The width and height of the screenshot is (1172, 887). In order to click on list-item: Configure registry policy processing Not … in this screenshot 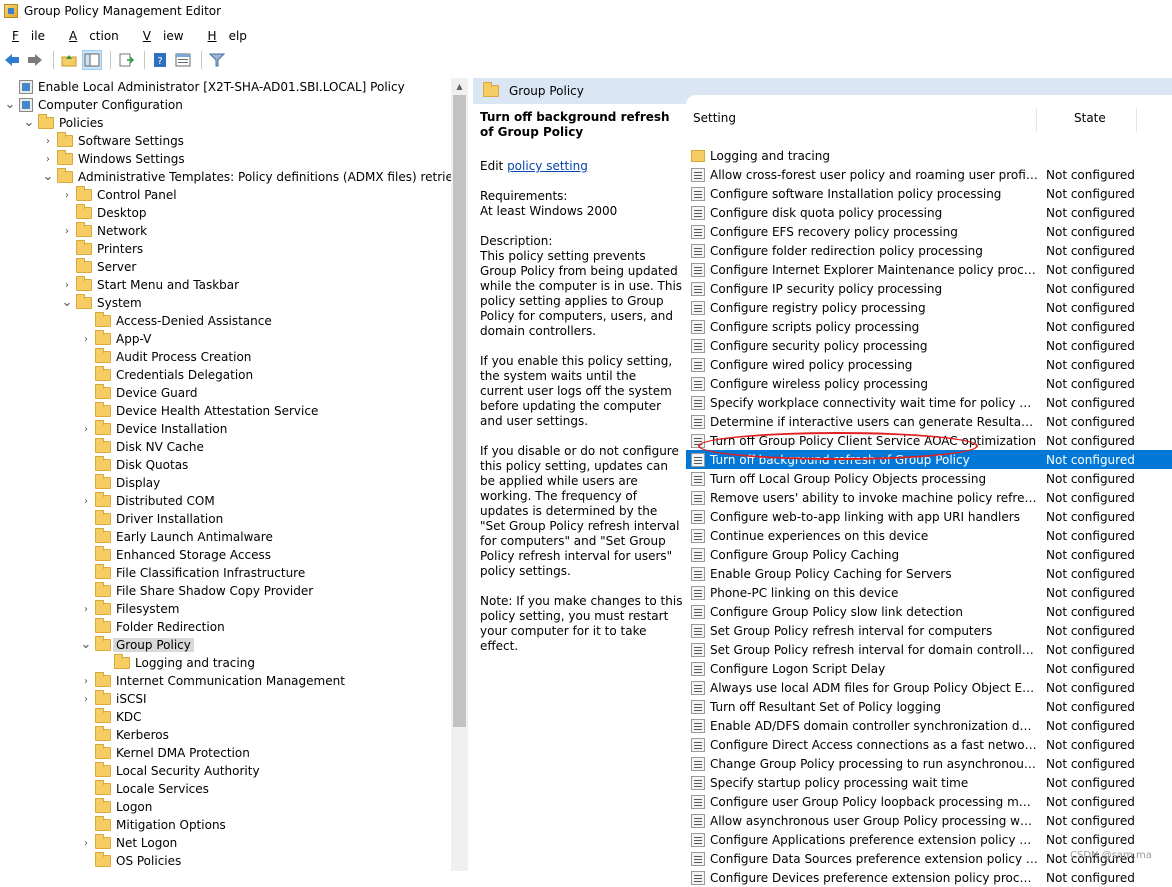, I will do `click(929, 307)`.